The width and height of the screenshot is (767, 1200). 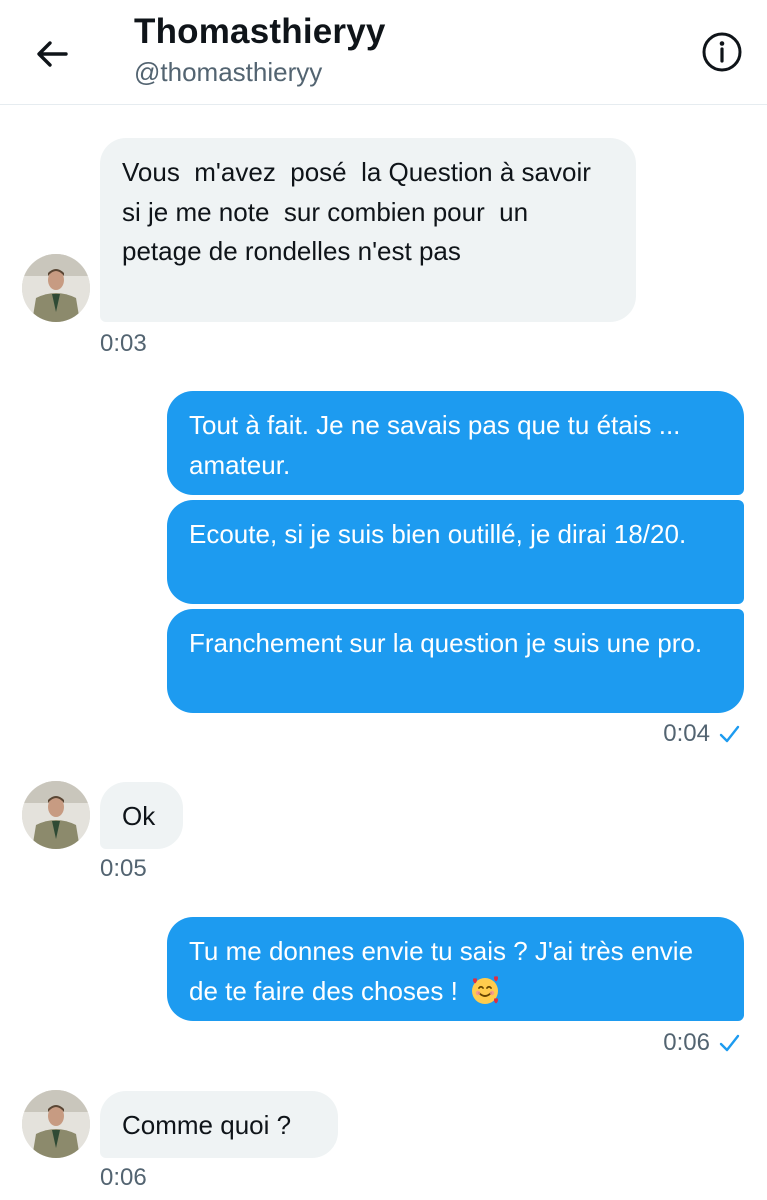 I want to click on conversation-name: Thomasthieryy, so click(x=260, y=32).